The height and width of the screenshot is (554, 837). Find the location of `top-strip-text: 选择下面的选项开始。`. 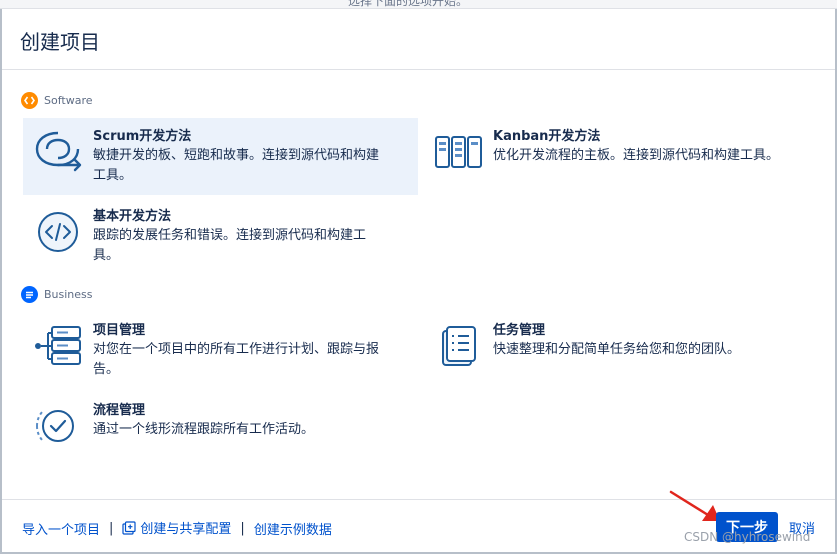

top-strip-text: 选择下面的选项开始。 is located at coordinates (408, 4).